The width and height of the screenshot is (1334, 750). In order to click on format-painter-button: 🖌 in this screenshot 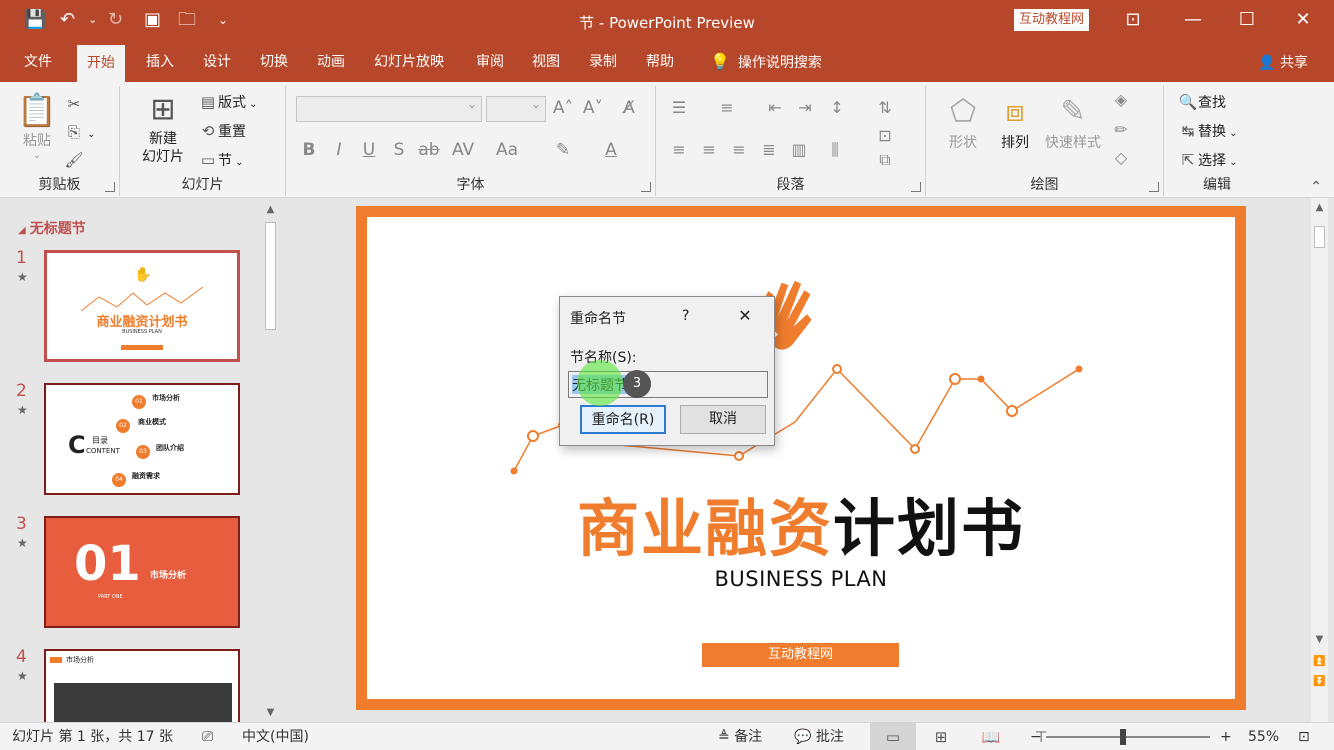, I will do `click(74, 160)`.